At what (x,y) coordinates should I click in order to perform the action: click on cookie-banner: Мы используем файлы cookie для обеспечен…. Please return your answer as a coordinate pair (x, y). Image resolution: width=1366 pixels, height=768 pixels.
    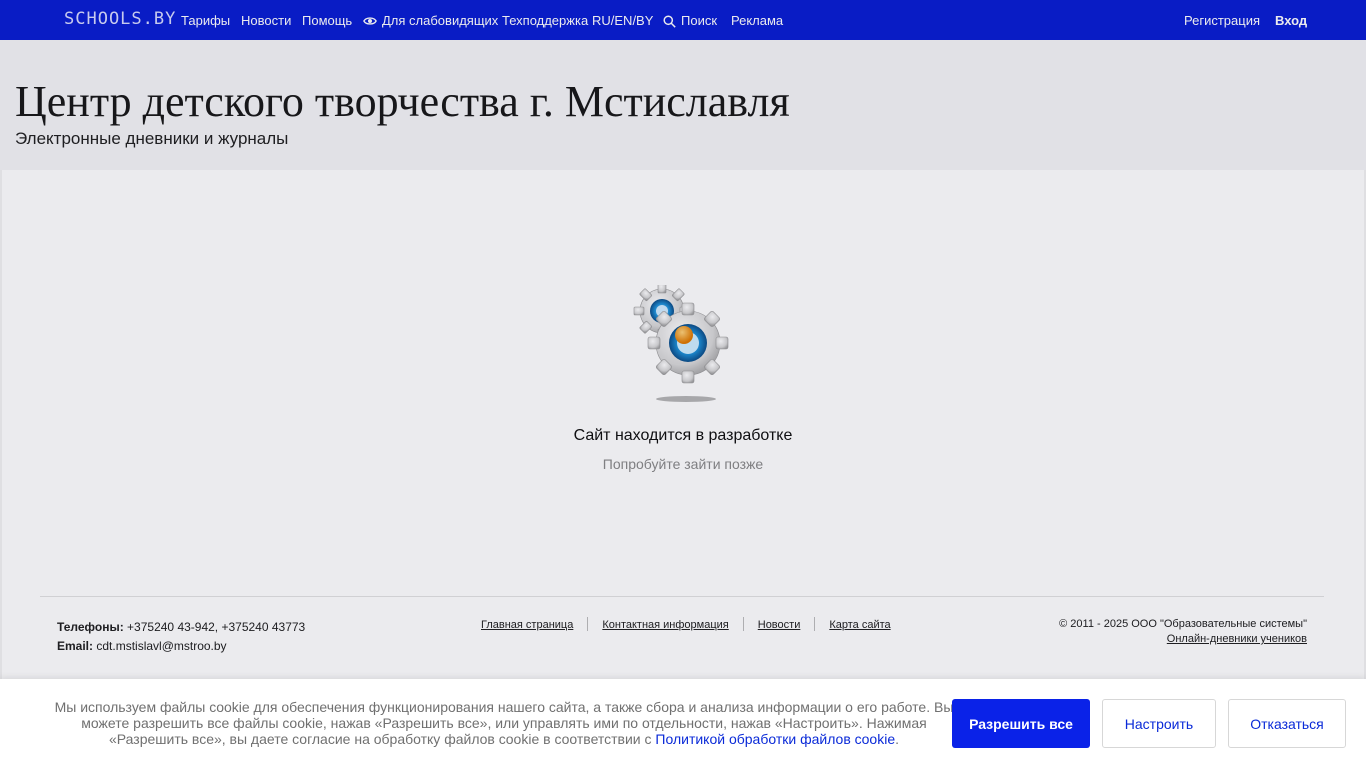
    Looking at the image, I should click on (683, 723).